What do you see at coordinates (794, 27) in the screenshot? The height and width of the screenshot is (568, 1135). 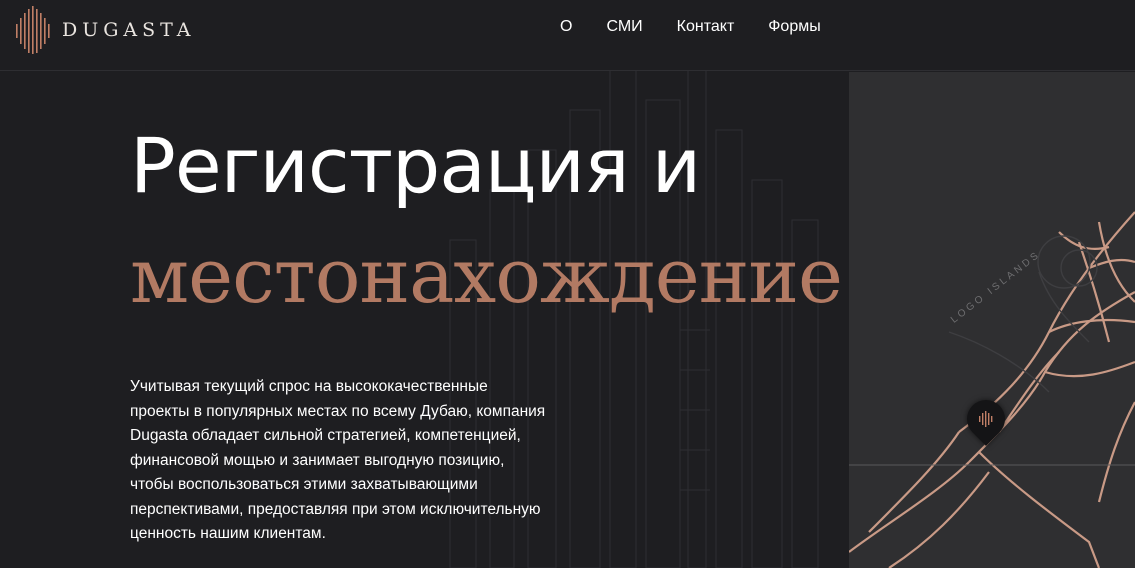 I see `nav-item-forms: Формы` at bounding box center [794, 27].